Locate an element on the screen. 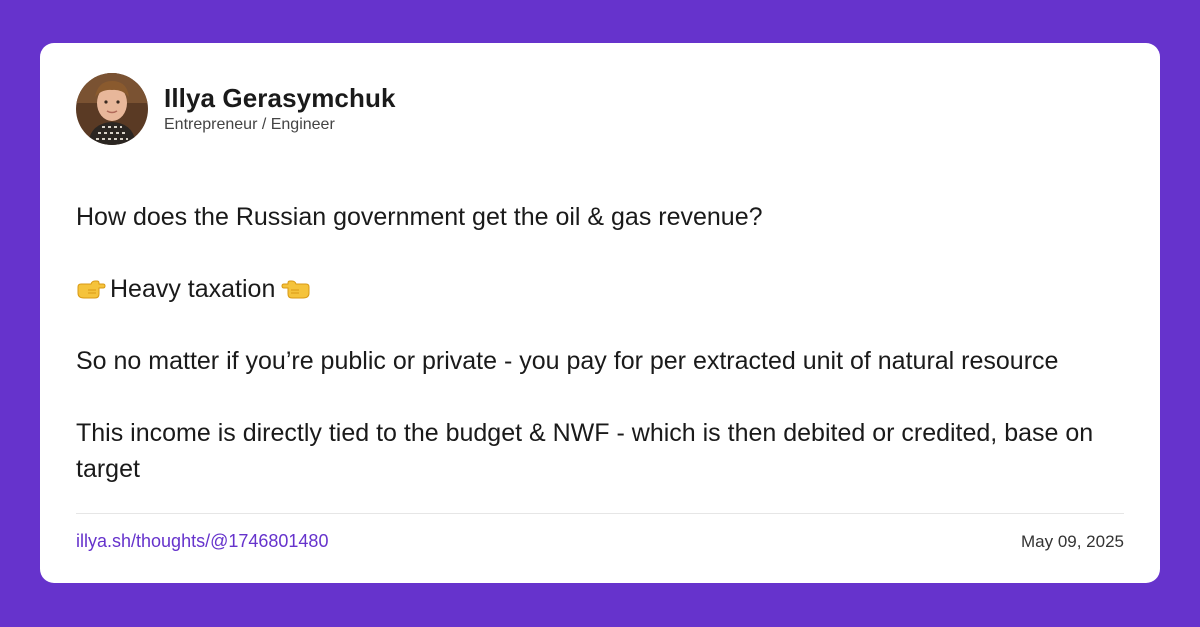 This screenshot has width=1200, height=627. avatar is located at coordinates (112, 109).